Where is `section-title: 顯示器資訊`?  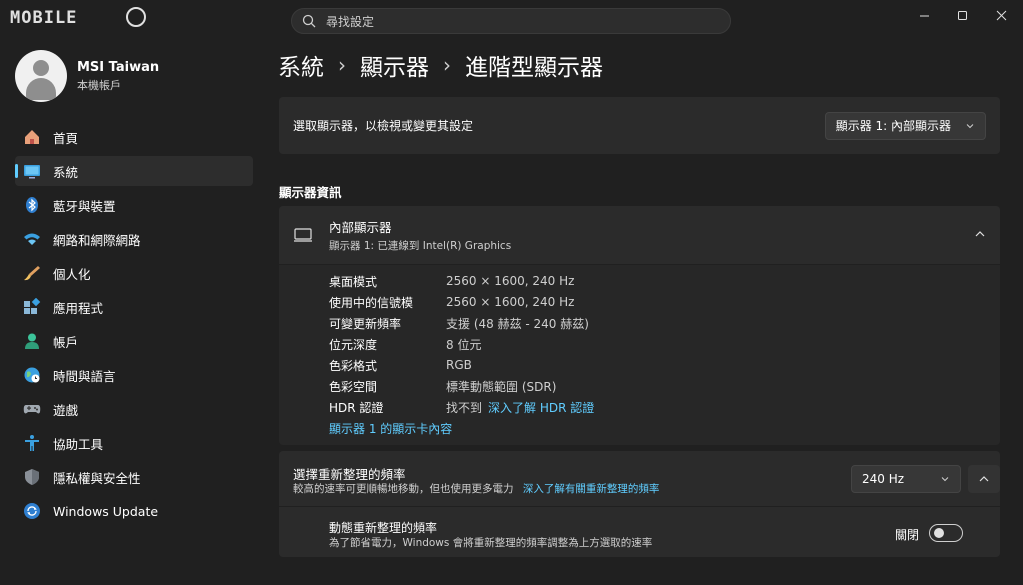
section-title: 顯示器資訊 is located at coordinates (310, 192).